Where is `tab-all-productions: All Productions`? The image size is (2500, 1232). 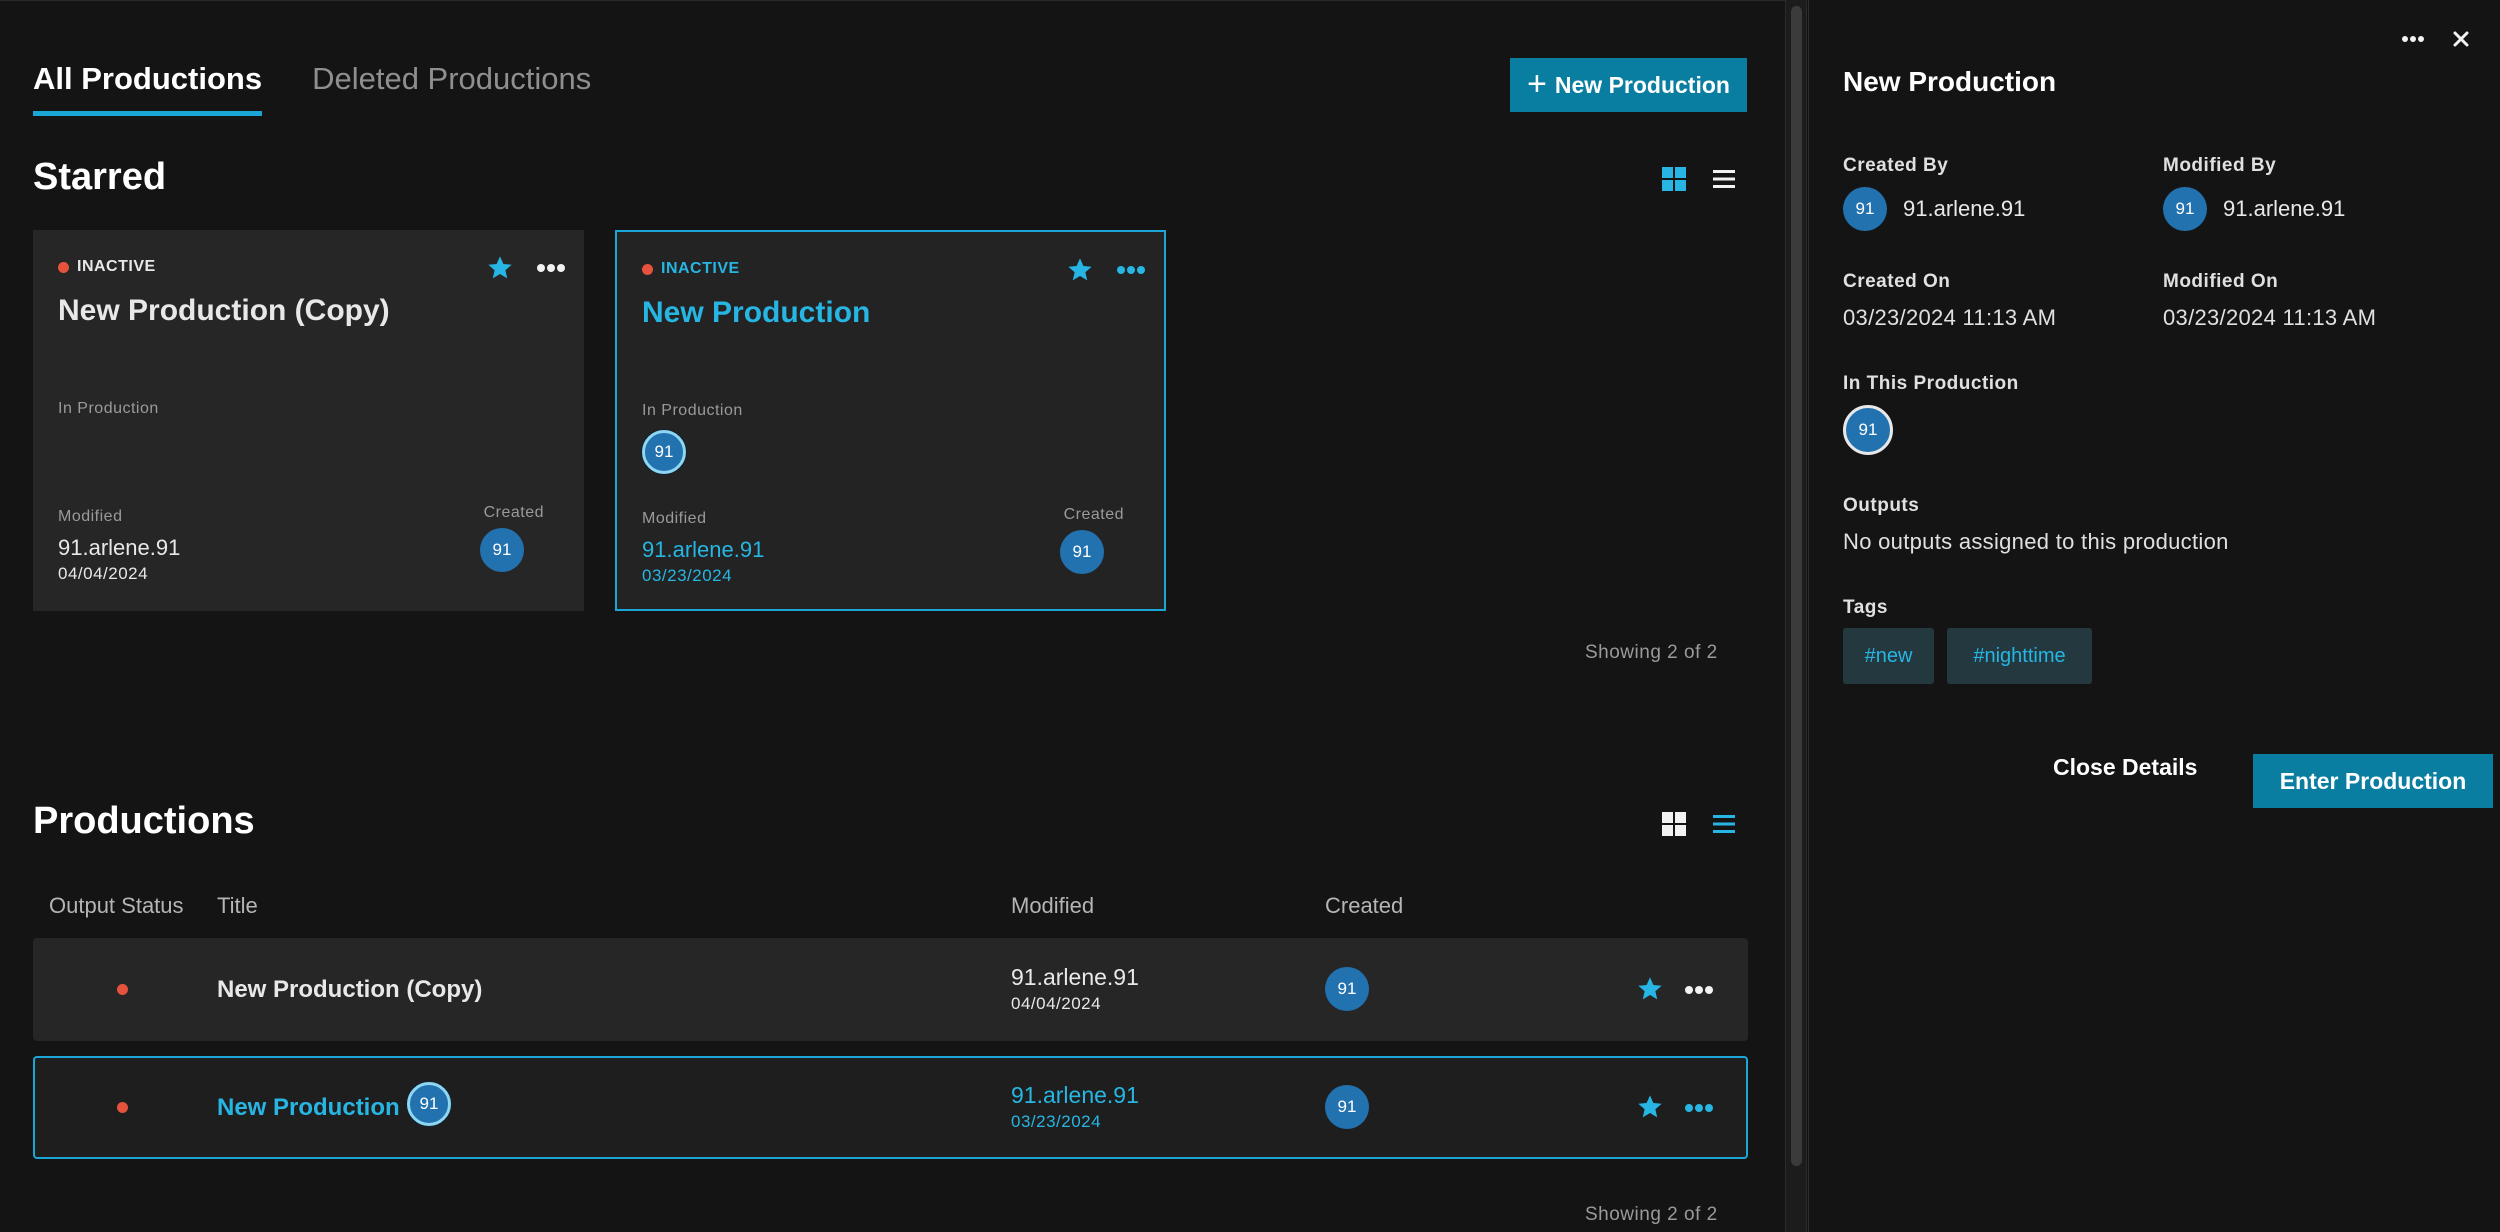 tab-all-productions: All Productions is located at coordinates (148, 88).